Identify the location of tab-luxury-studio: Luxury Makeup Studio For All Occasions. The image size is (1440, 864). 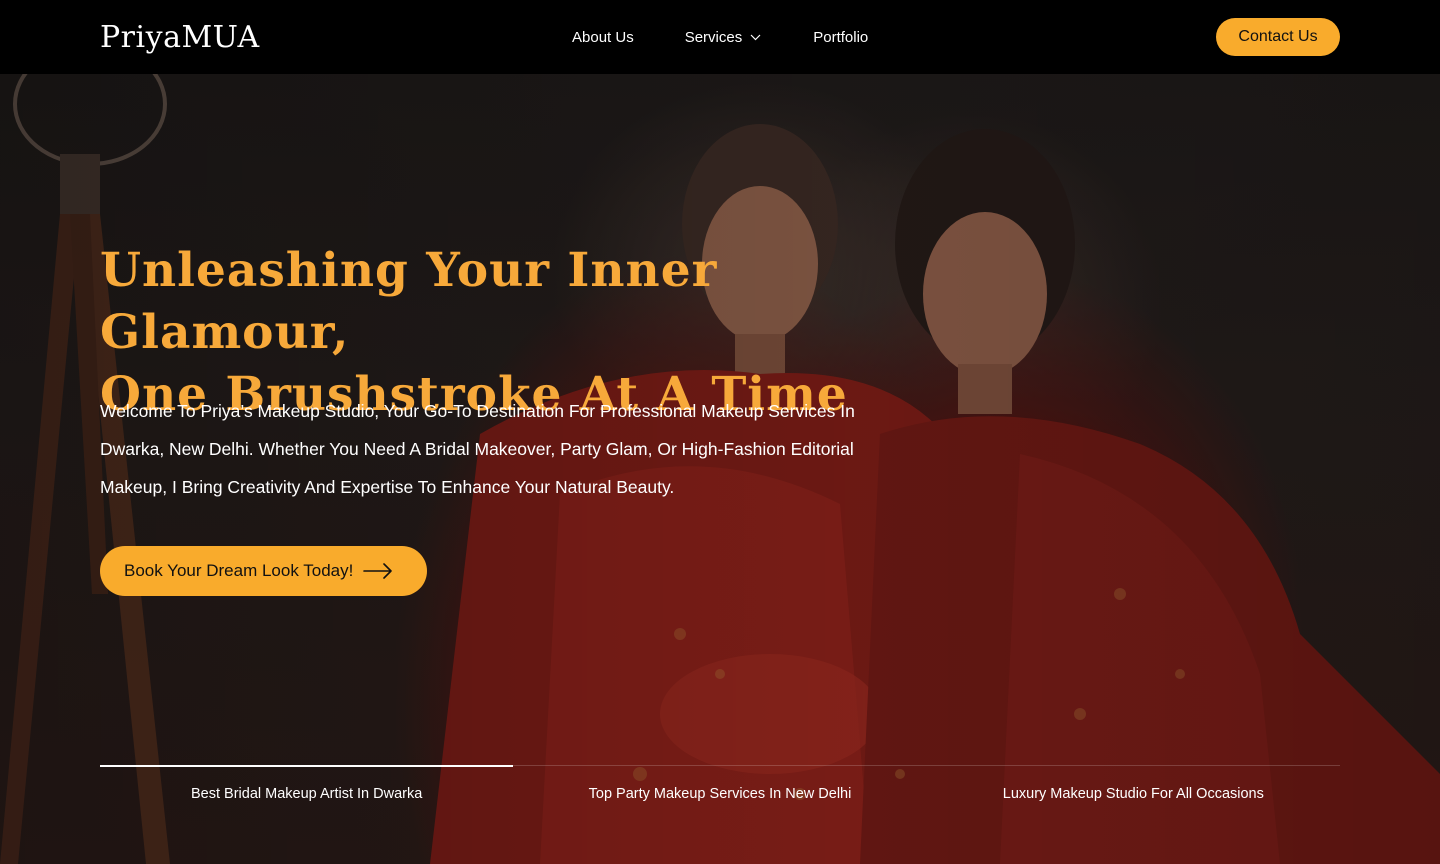
(1133, 790).